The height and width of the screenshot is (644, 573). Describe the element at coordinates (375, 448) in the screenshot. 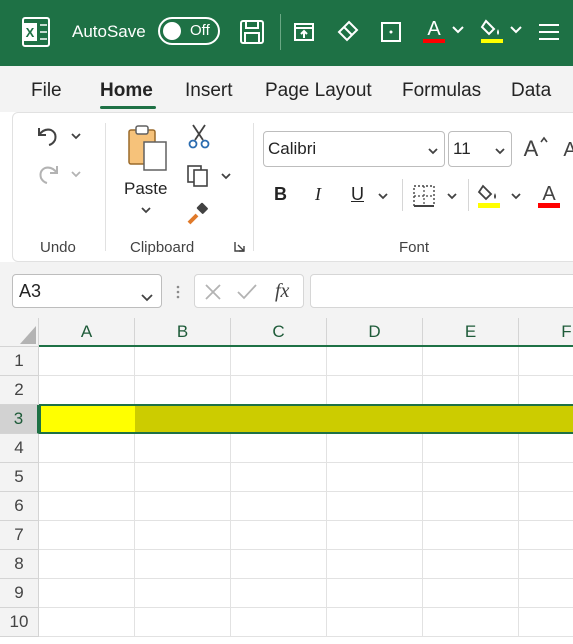

I see `cell-d4` at that location.